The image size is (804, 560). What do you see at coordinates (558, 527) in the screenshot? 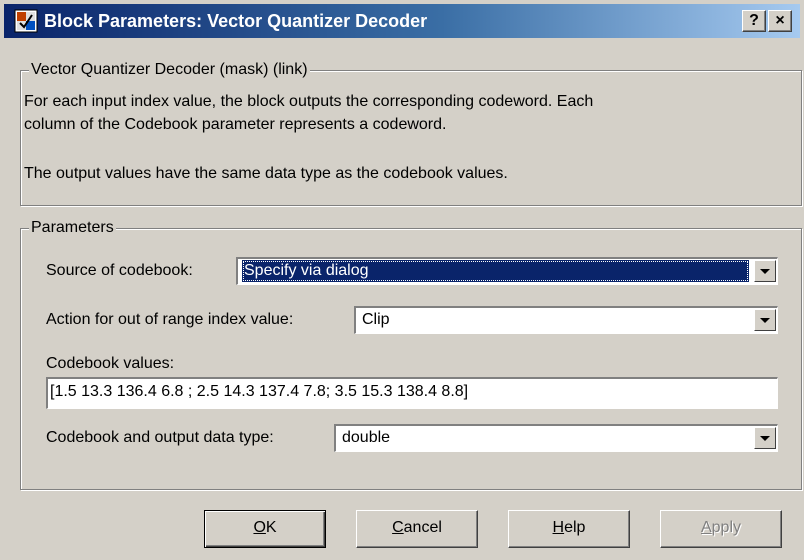
I see `help-mnemonic: H` at bounding box center [558, 527].